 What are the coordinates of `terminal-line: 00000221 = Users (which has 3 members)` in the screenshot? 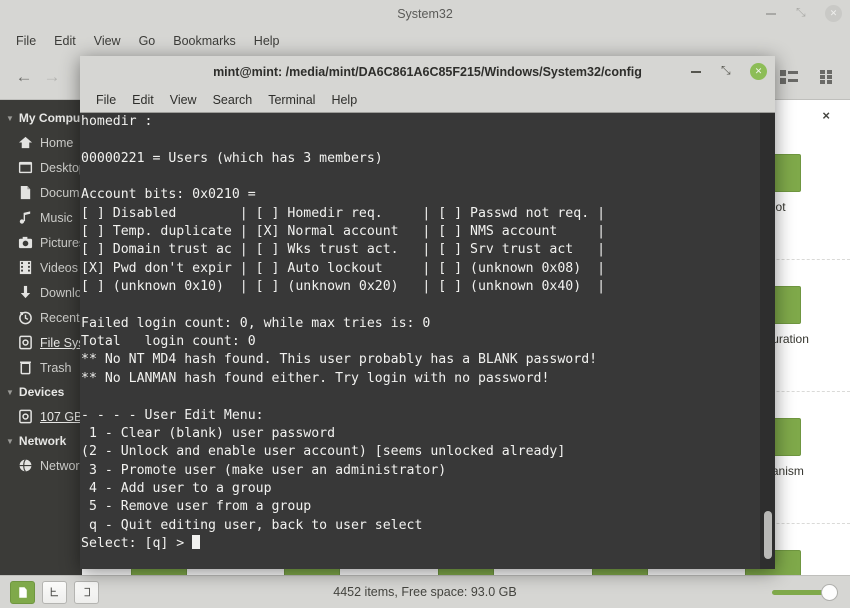 It's located at (232, 158).